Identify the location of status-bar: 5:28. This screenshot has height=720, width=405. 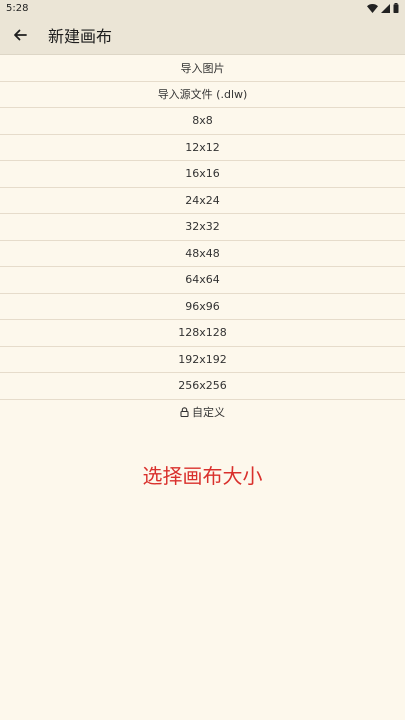
(202, 8).